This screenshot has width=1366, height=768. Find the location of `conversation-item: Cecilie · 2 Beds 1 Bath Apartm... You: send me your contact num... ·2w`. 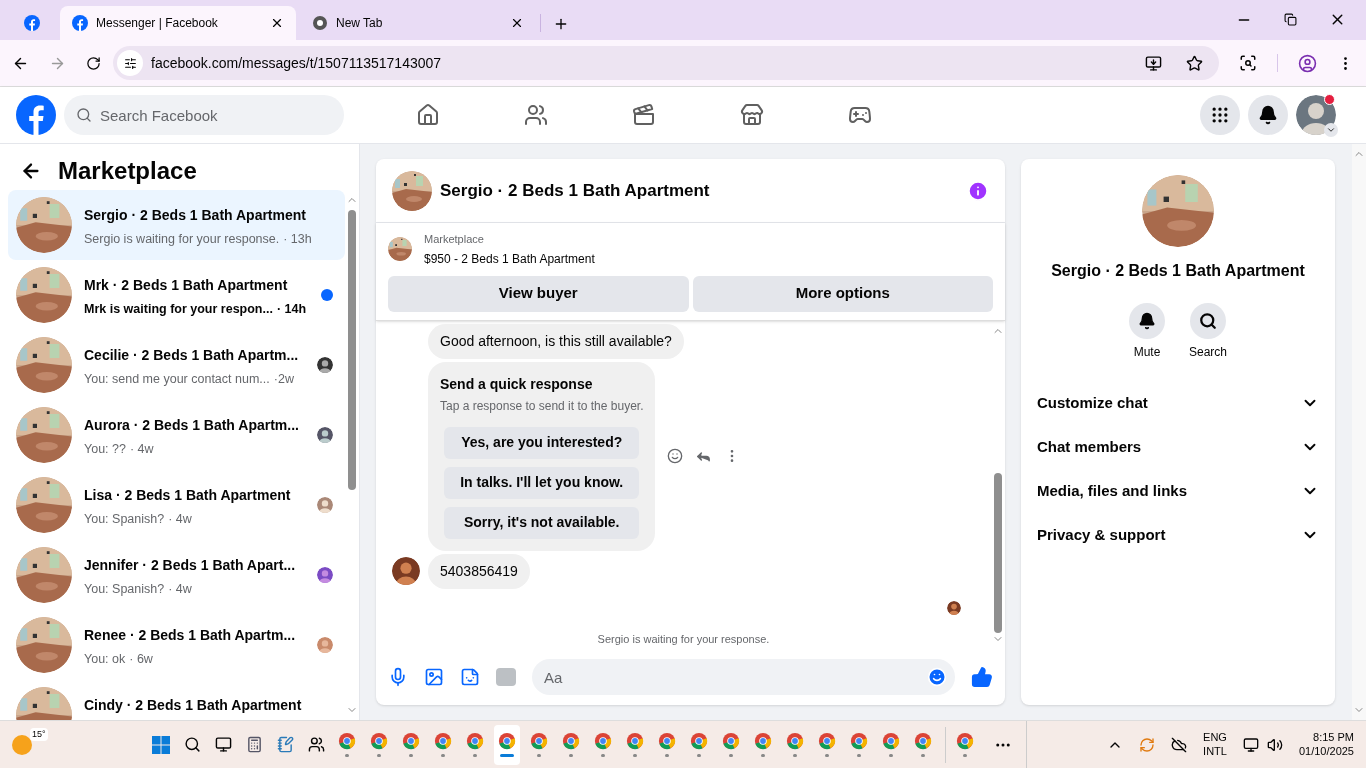

conversation-item: Cecilie · 2 Beds 1 Bath Apartm... You: send me your contact num... ·2w is located at coordinates (176, 365).